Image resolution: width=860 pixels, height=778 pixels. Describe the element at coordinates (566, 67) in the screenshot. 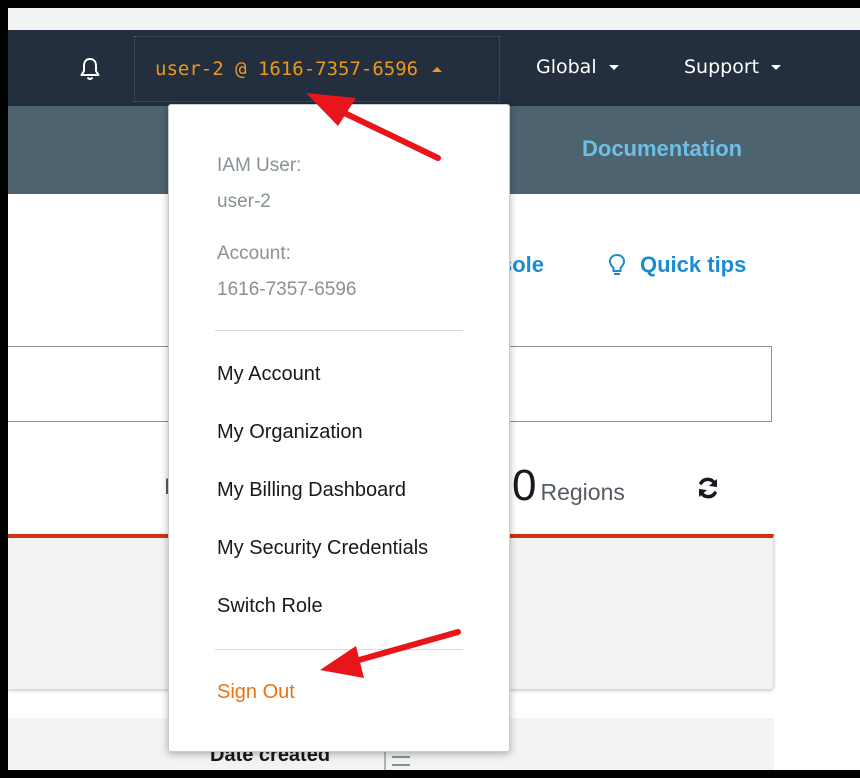

I see `region-menu-label: Global` at that location.